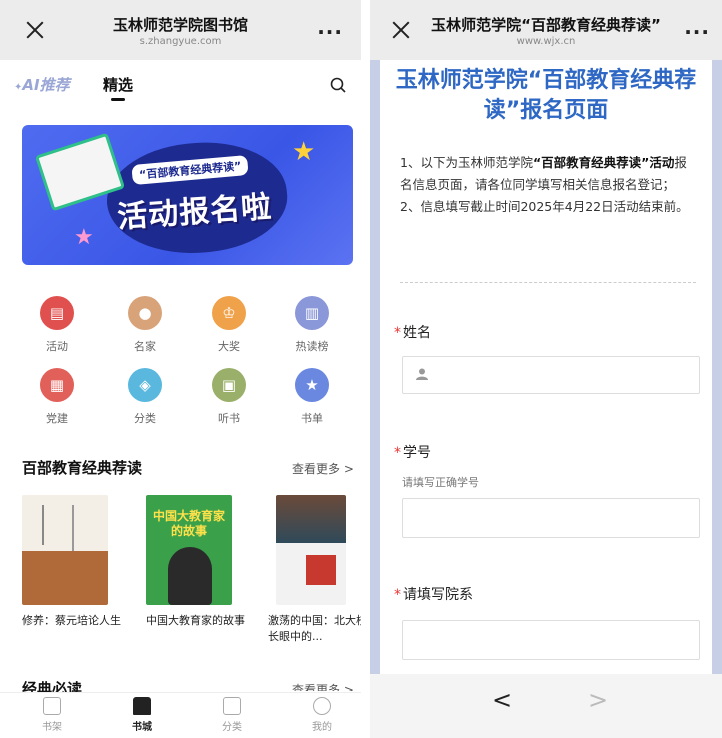  What do you see at coordinates (229, 346) in the screenshot?
I see `icon-label: 大奖` at bounding box center [229, 346].